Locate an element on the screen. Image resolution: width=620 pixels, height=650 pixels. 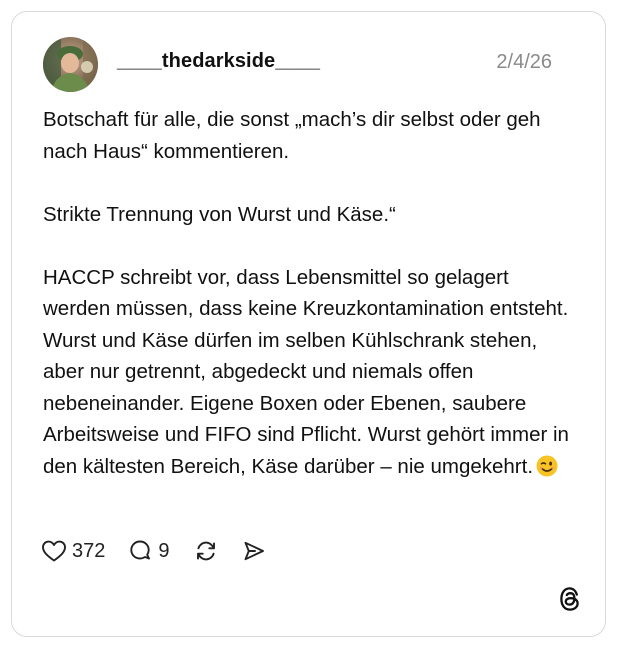
reply-icon is located at coordinates (140, 551).